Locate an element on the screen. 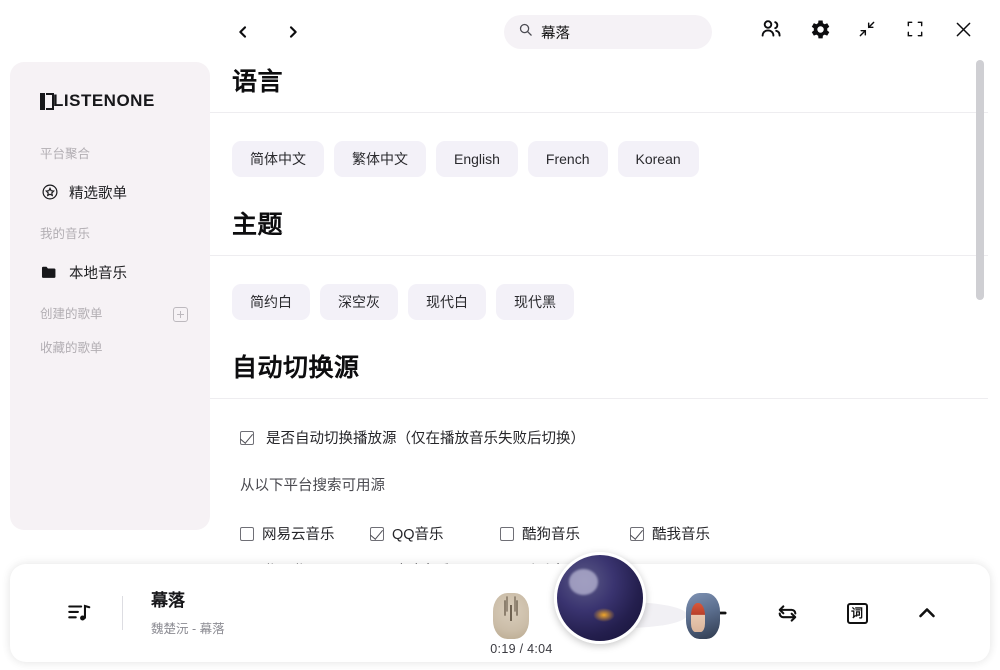 This screenshot has height=670, width=1000. theme-option-deep-gray: 深空灰 is located at coordinates (359, 302).